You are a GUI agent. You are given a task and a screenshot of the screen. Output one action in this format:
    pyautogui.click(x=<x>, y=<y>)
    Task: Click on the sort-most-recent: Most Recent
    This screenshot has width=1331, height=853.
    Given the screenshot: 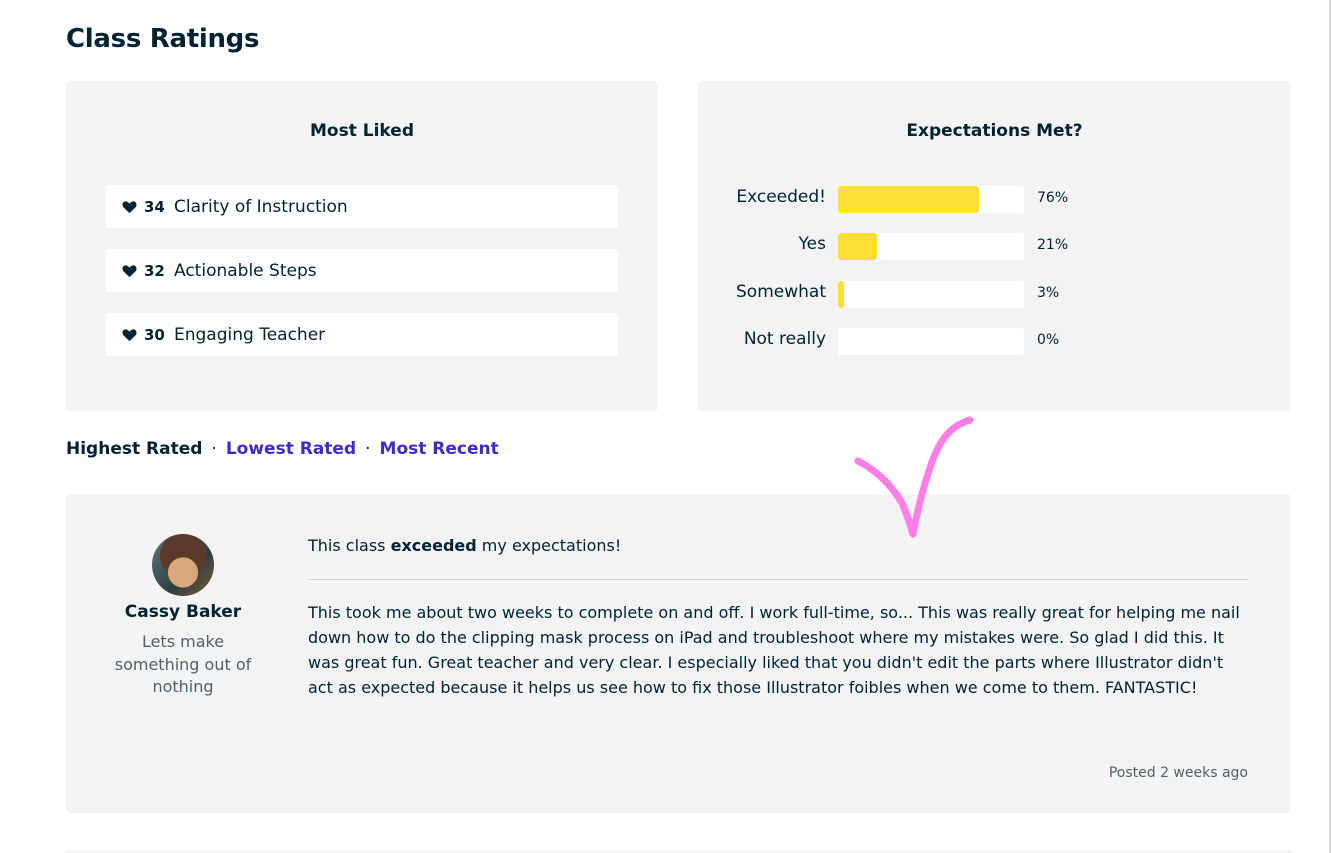 What is the action you would take?
    pyautogui.click(x=439, y=449)
    